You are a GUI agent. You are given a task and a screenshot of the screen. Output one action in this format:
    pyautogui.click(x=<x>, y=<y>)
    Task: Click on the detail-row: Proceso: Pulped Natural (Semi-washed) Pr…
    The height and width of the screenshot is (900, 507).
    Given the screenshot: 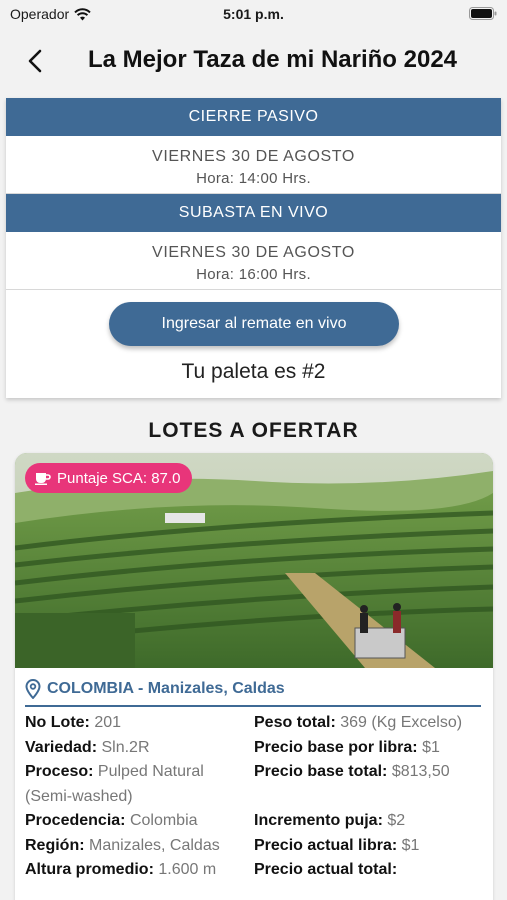 What is the action you would take?
    pyautogui.click(x=255, y=784)
    